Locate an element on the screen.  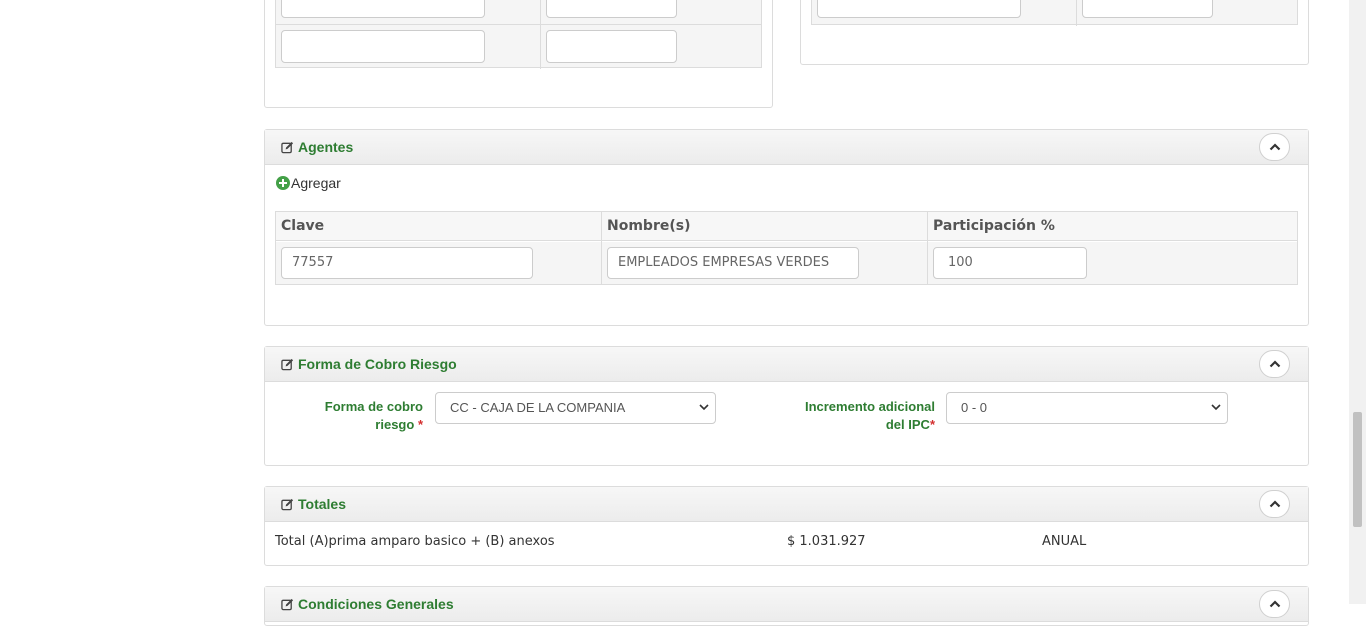
incremento-ipc-label: Incremento adicional del IPC* is located at coordinates (869, 415).